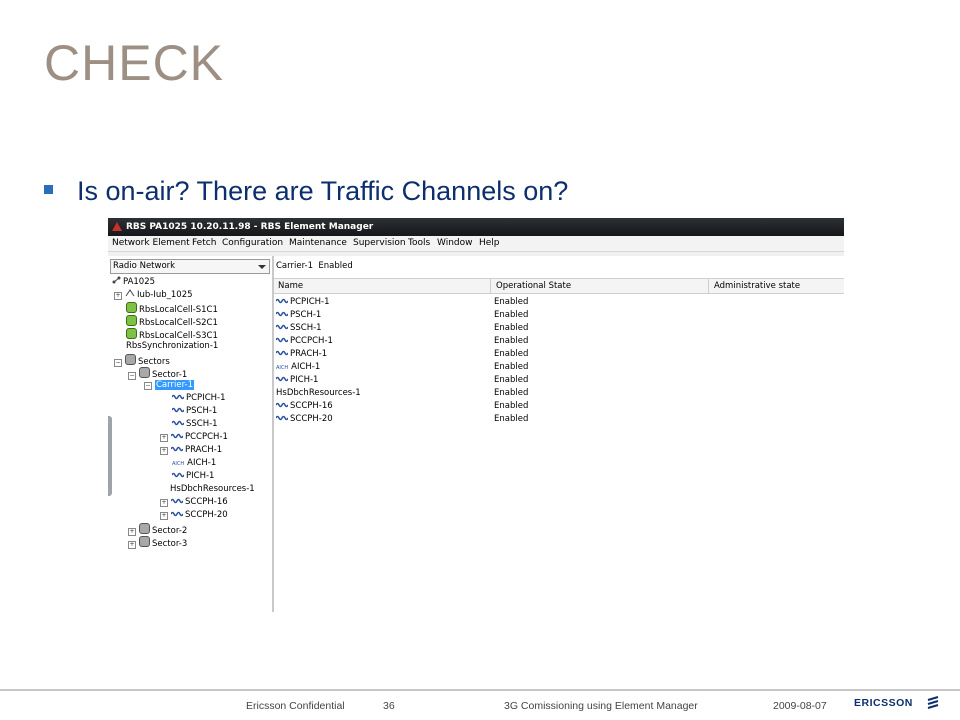  I want to click on app-icon, so click(117, 226).